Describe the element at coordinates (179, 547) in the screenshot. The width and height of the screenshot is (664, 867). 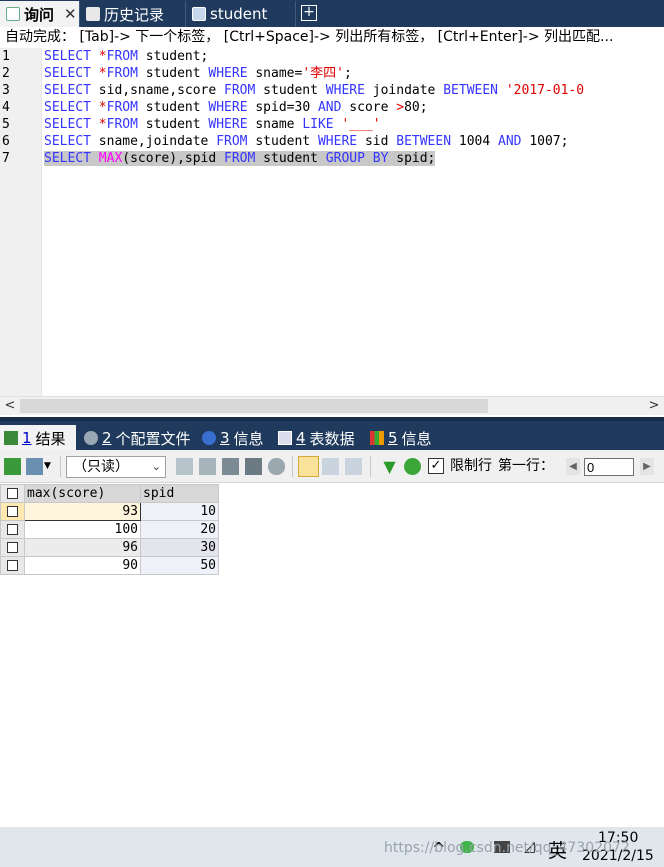
I see `table-cell: 30` at that location.